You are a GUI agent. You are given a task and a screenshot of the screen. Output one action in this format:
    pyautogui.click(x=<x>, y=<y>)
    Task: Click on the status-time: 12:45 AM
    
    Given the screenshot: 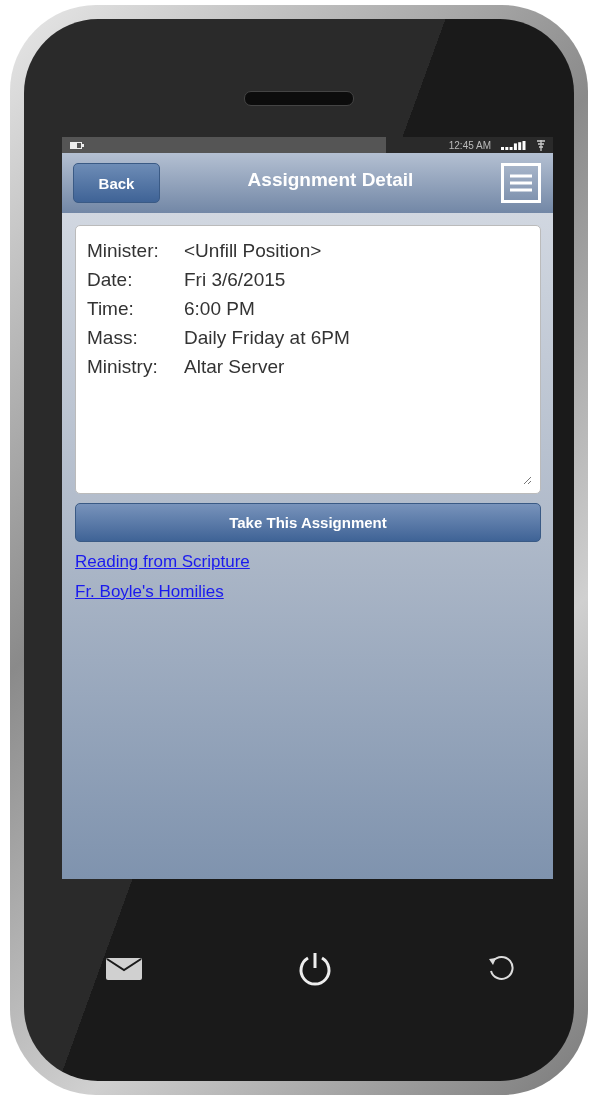 What is the action you would take?
    pyautogui.click(x=469, y=145)
    